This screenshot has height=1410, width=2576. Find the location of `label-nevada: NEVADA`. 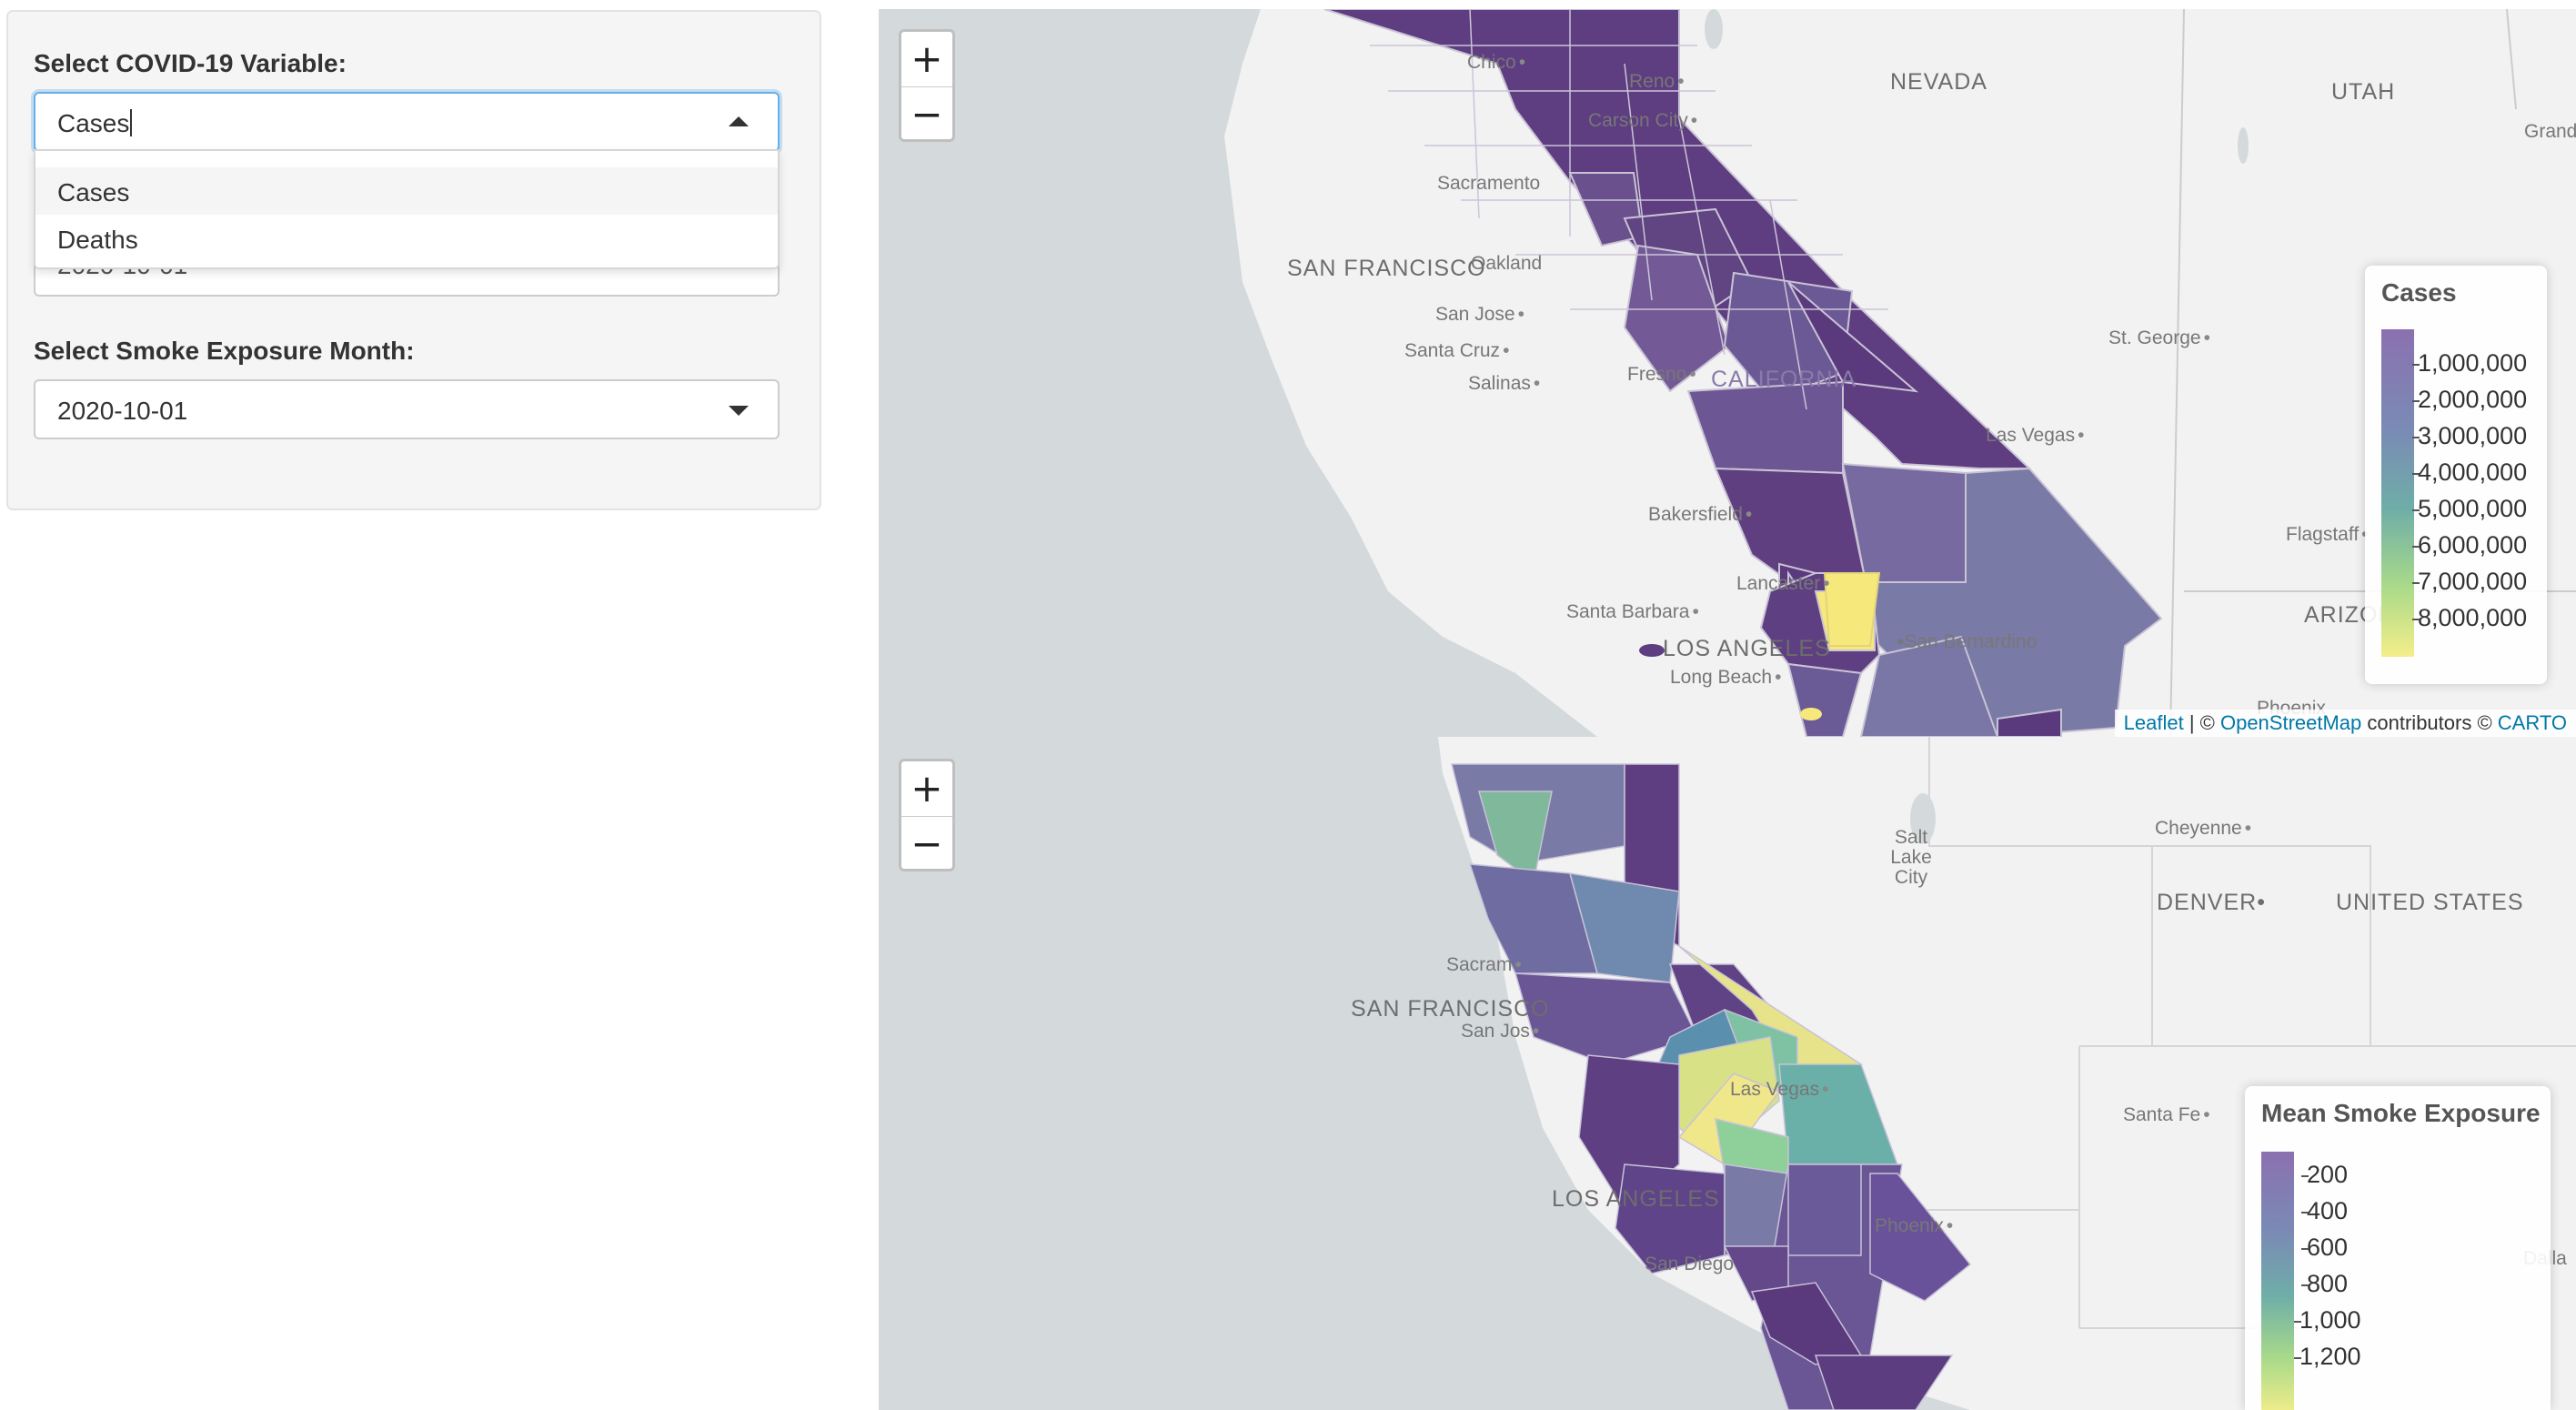

label-nevada: NEVADA is located at coordinates (1938, 82).